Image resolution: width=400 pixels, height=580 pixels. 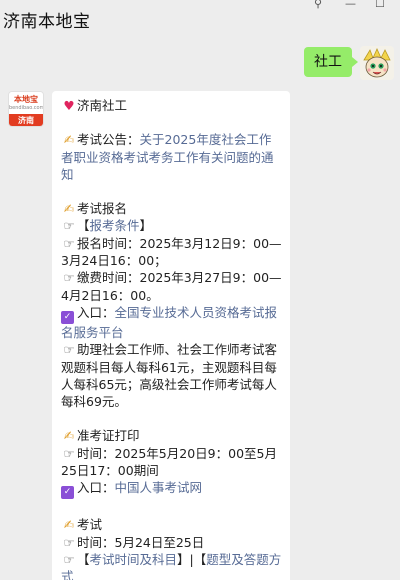 What do you see at coordinates (171, 225) in the screenshot?
I see `registration-conditions: ☞ 【报考条件】` at bounding box center [171, 225].